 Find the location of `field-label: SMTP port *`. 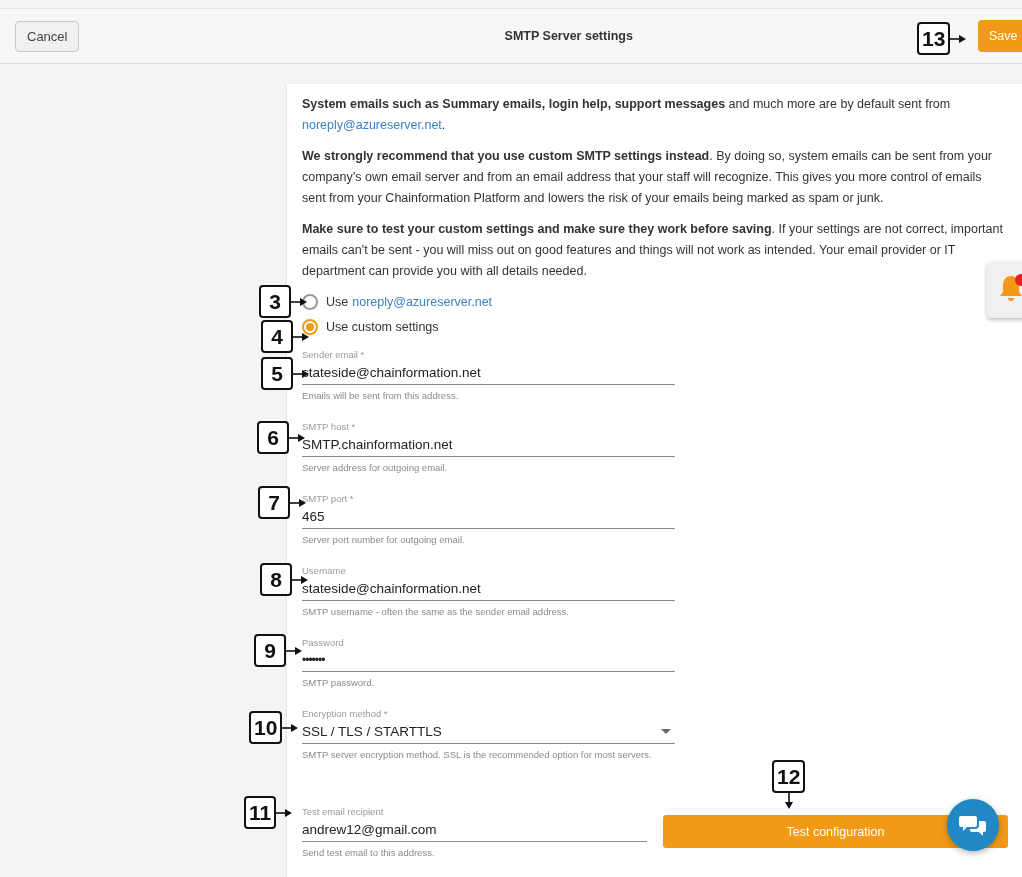

field-label: SMTP port * is located at coordinates (328, 498).